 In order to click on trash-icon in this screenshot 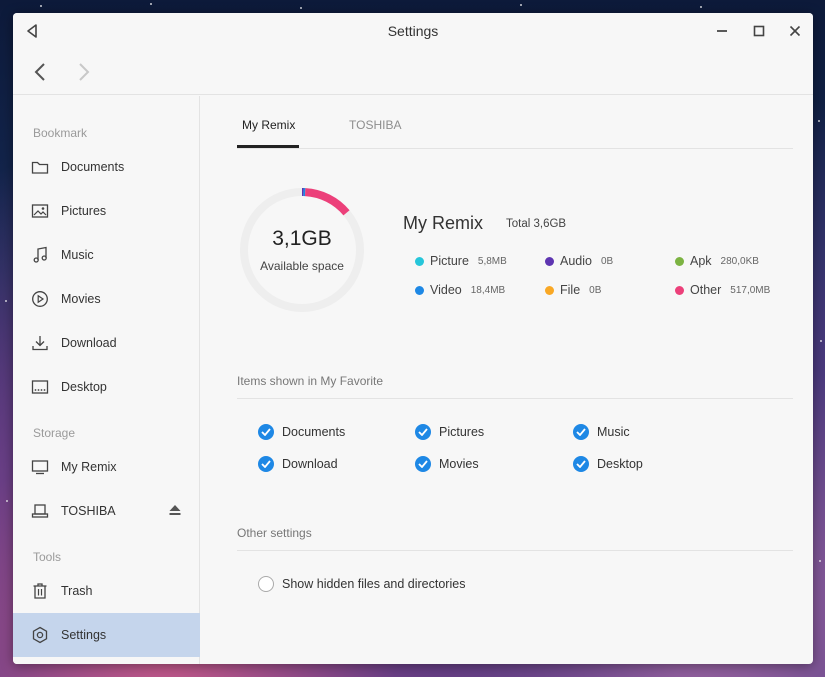, I will do `click(40, 591)`.